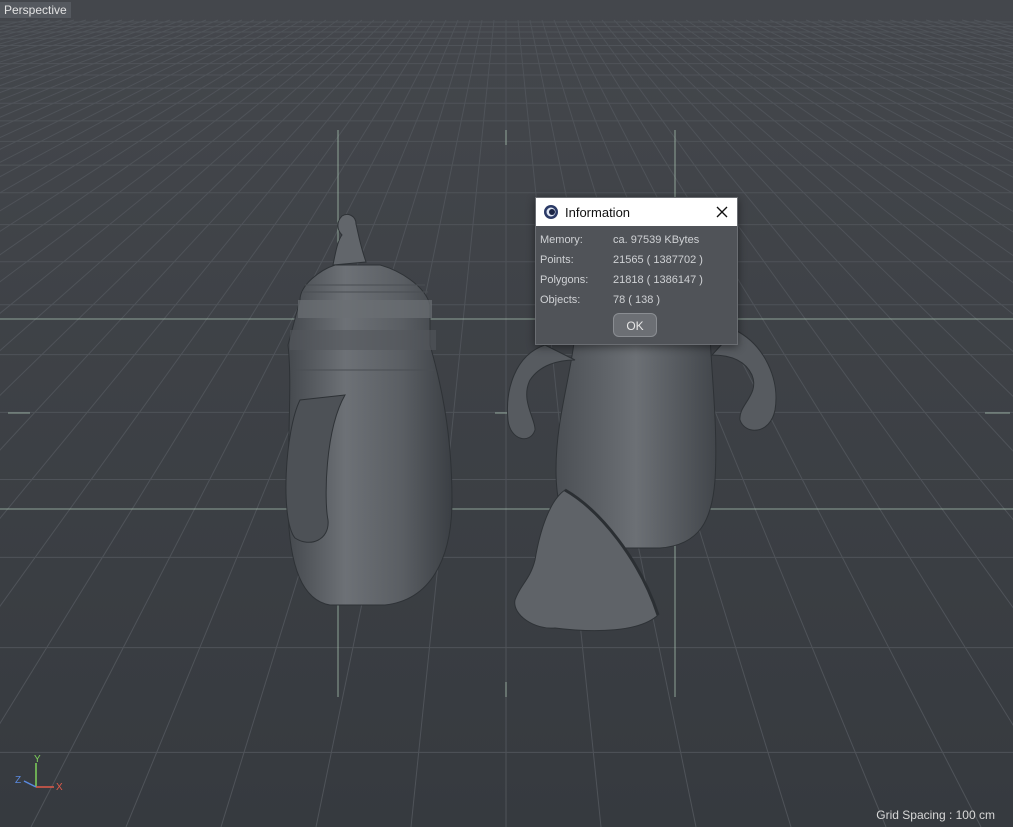 This screenshot has height=827, width=1013. I want to click on points-row: Points: 21565 ( 1387702 ), so click(621, 260).